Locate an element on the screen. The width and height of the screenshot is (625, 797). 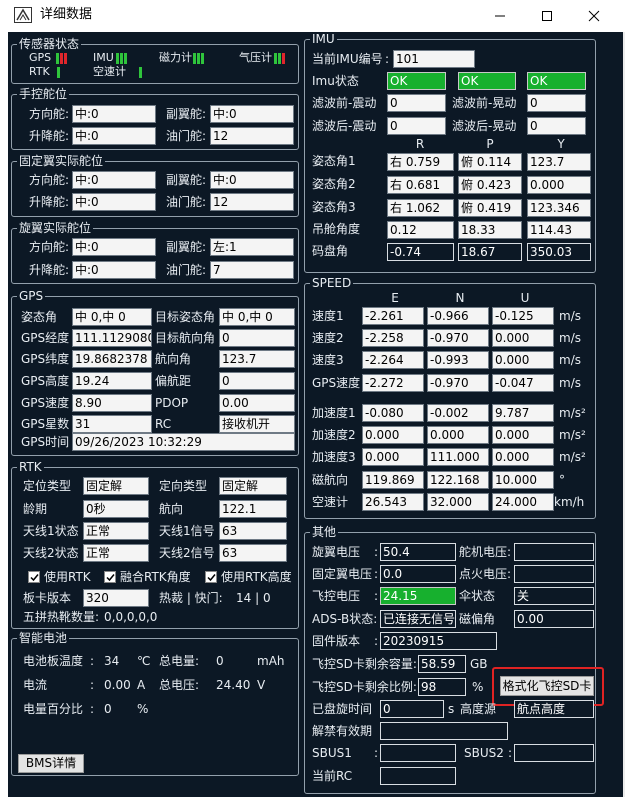
rtk-status-bar is located at coordinates (58, 72).